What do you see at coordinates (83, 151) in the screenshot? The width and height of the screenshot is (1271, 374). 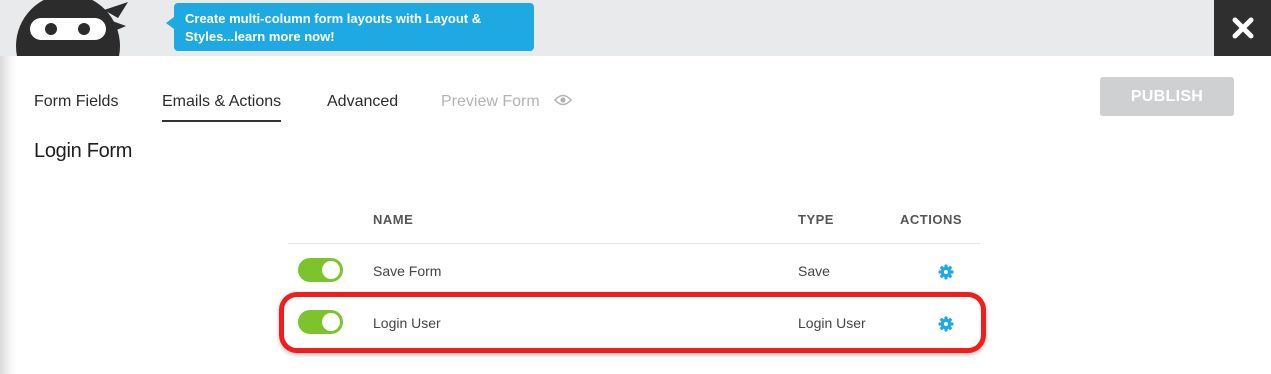 I see `page-title: Login Form` at bounding box center [83, 151].